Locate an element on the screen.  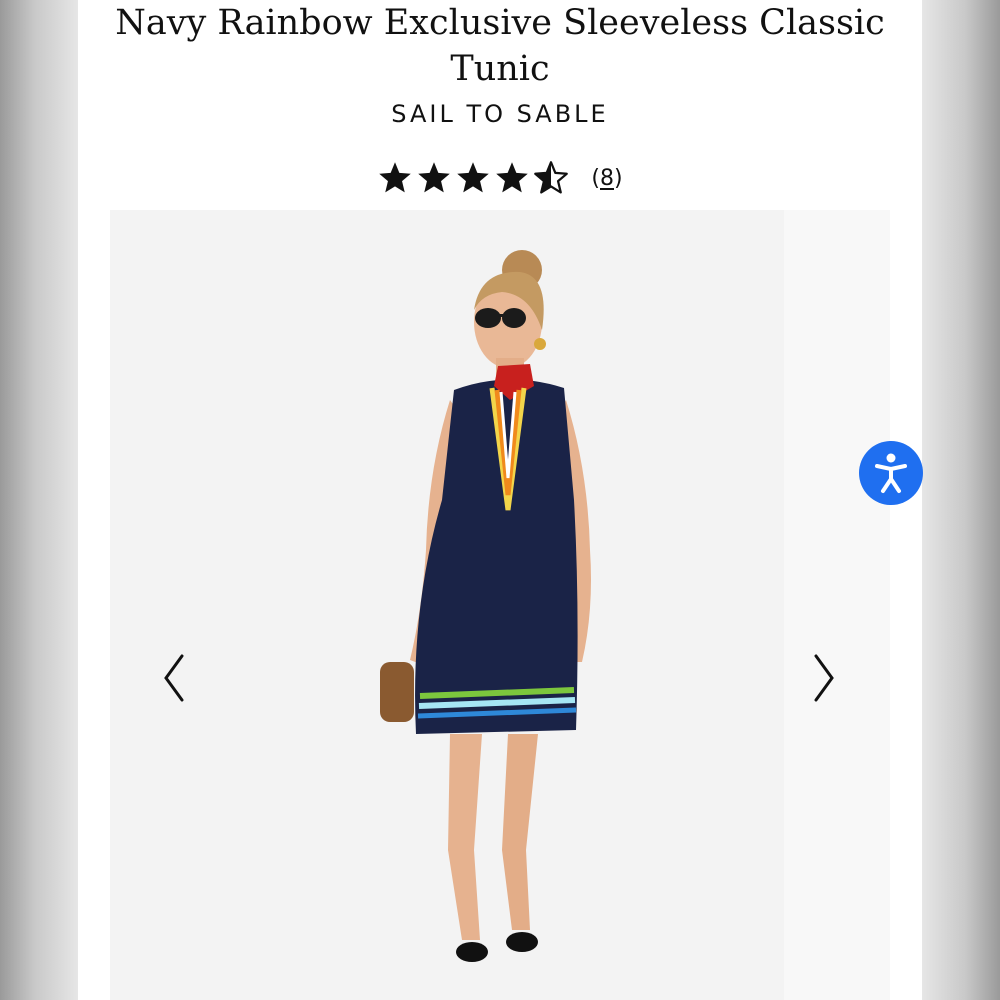
chevron-right-icon is located at coordinates (824, 678).